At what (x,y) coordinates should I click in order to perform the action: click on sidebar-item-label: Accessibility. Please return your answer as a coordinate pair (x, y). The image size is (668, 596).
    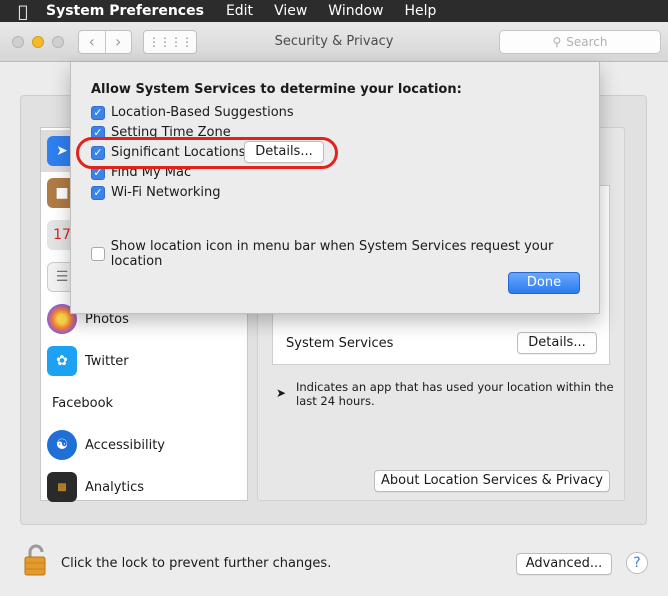
    Looking at the image, I should click on (125, 445).